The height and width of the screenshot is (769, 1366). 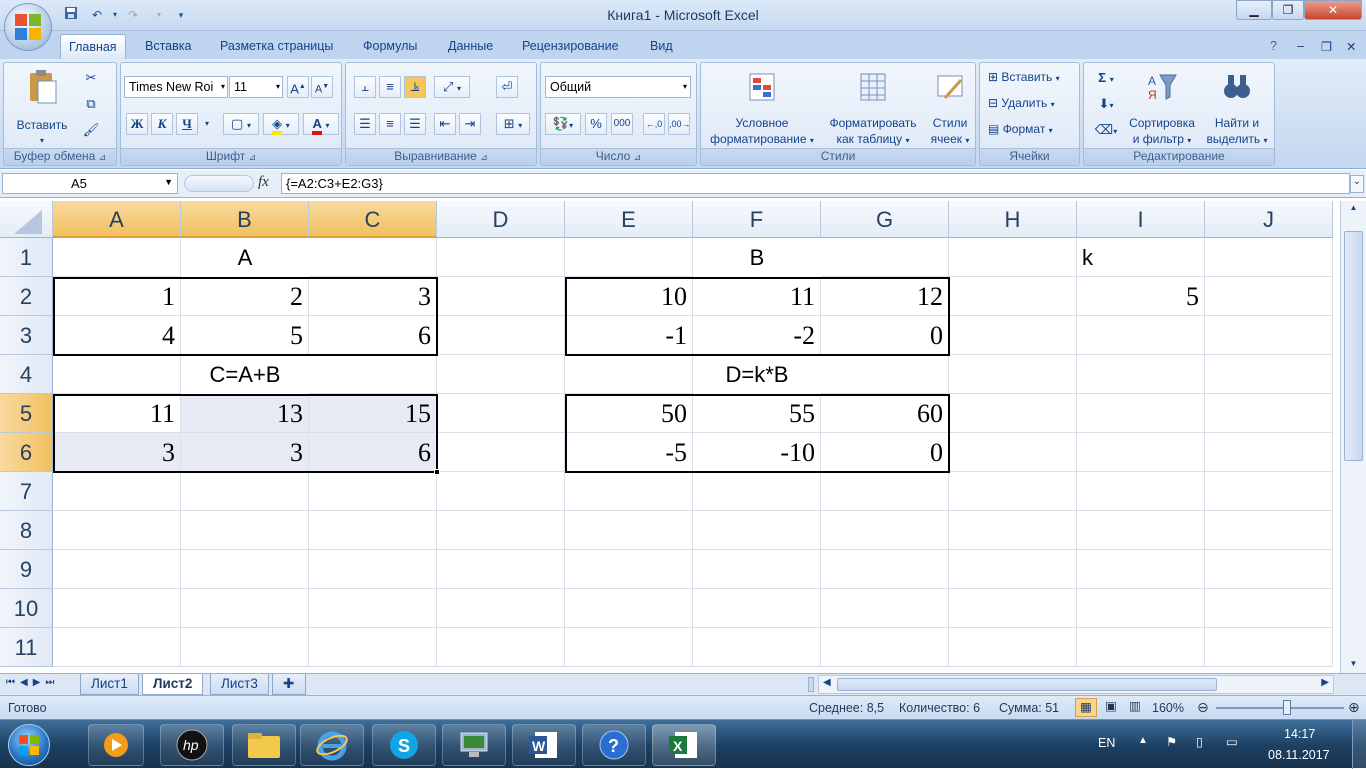 I want to click on cell-h3, so click(x=1013, y=335).